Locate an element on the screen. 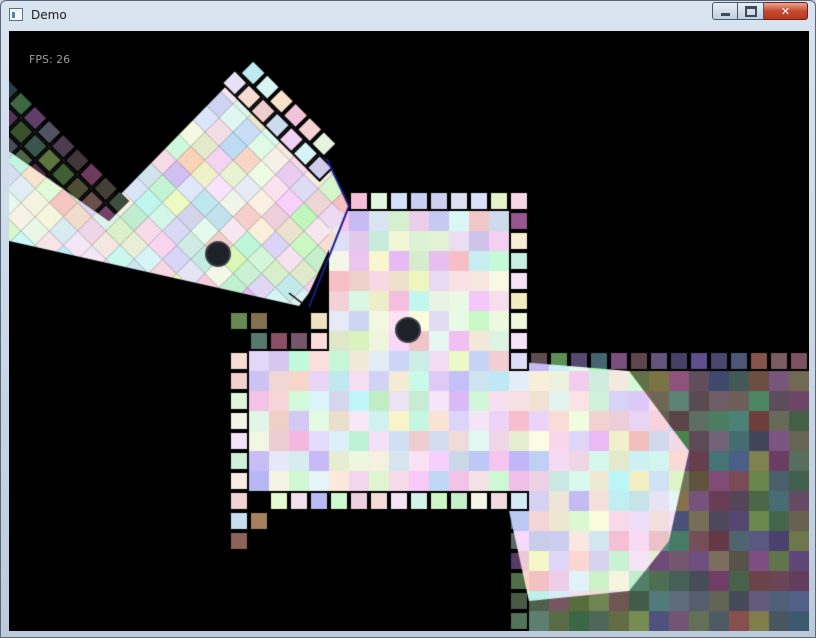 The height and width of the screenshot is (638, 816). window-app-icon is located at coordinates (16, 14).